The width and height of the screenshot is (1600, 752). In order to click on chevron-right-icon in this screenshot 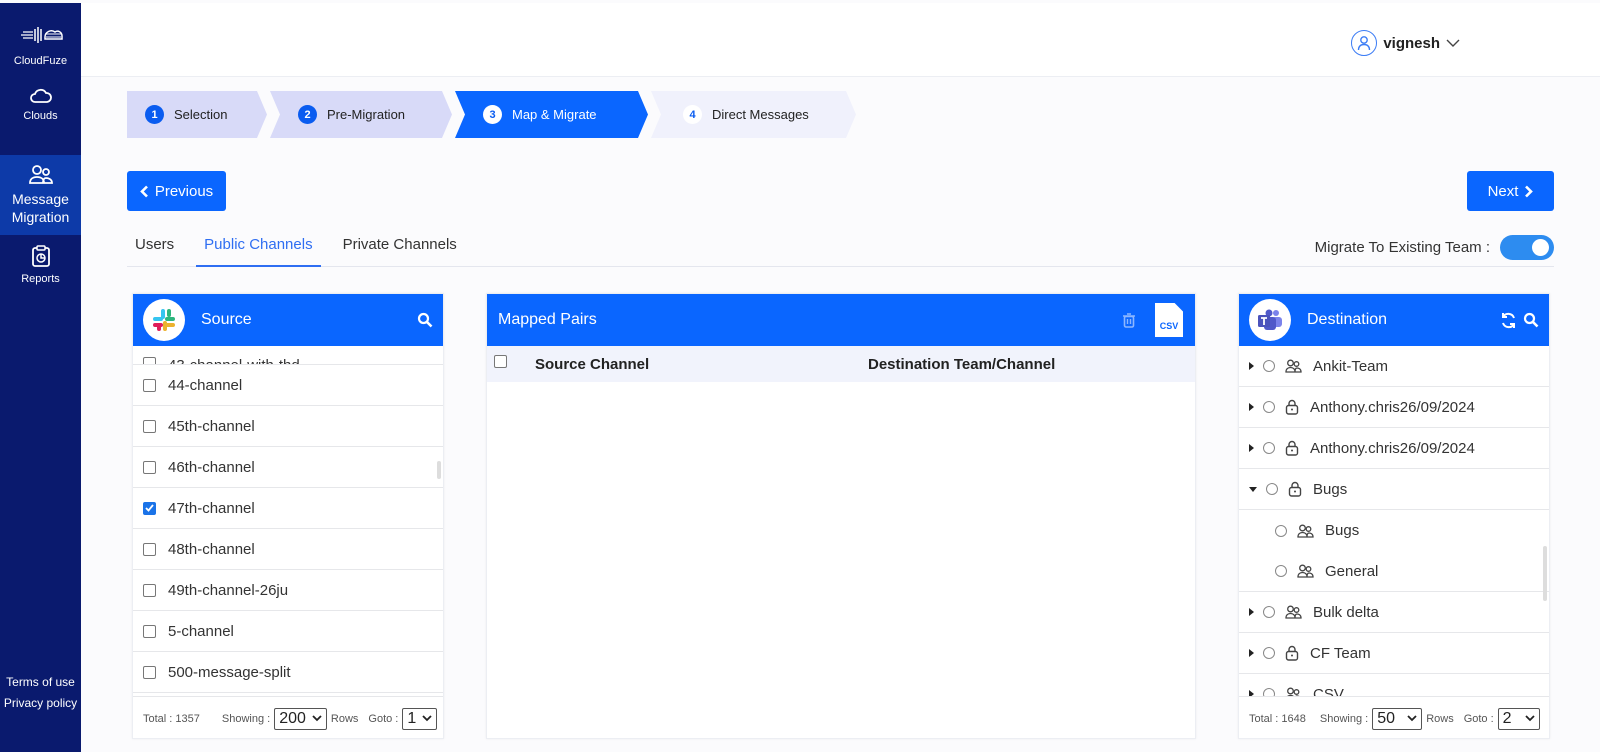, I will do `click(1529, 191)`.